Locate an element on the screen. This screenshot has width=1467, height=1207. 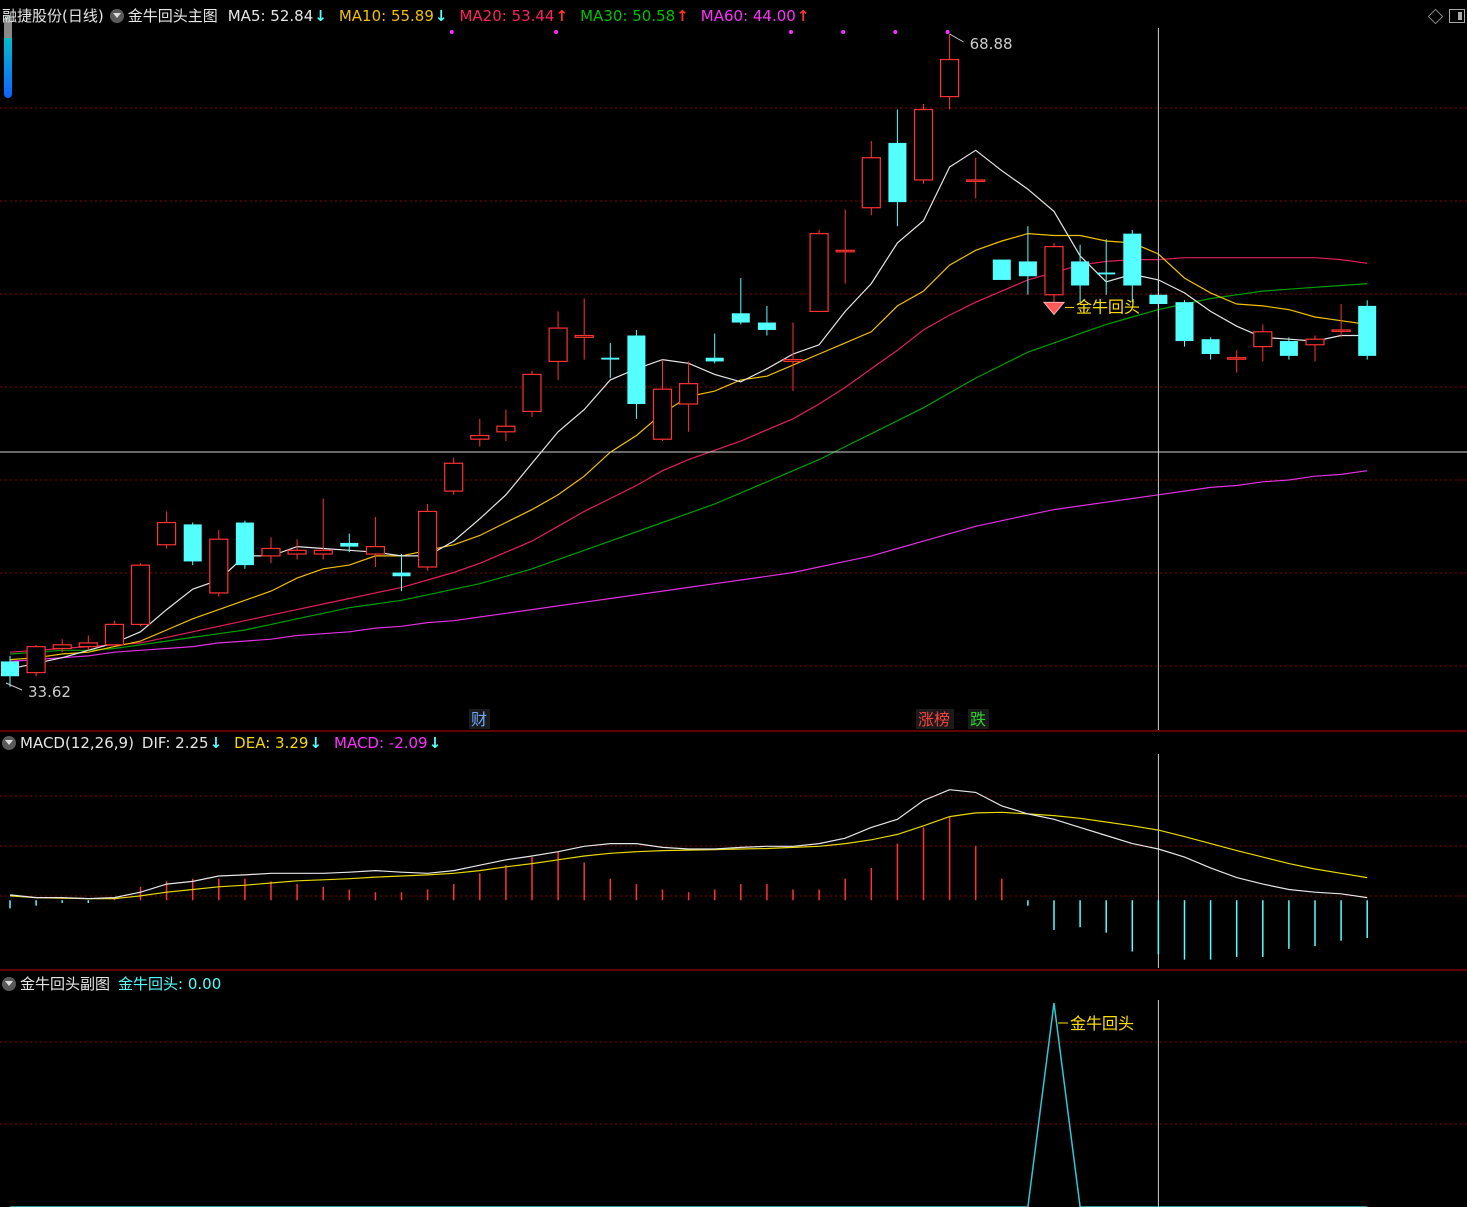
badge-cai: 财 is located at coordinates (479, 719).